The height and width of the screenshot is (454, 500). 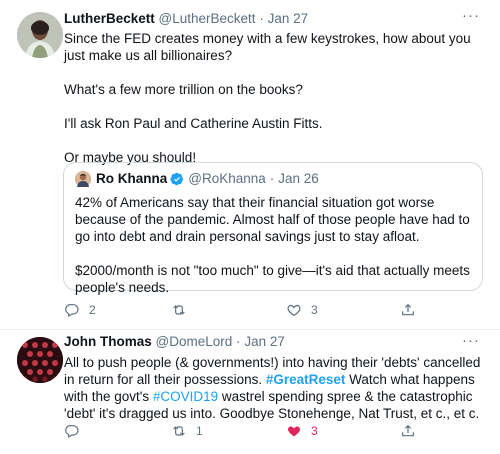 What do you see at coordinates (306, 379) in the screenshot?
I see `hashtag-link: #GreatReset` at bounding box center [306, 379].